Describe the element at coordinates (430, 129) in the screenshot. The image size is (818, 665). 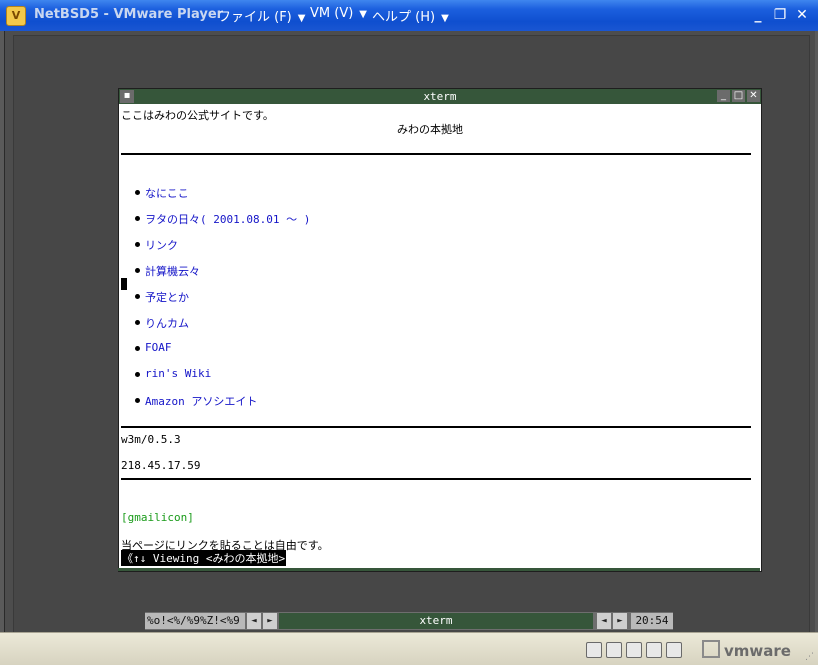
I see `page-title: みわの本拠地` at that location.